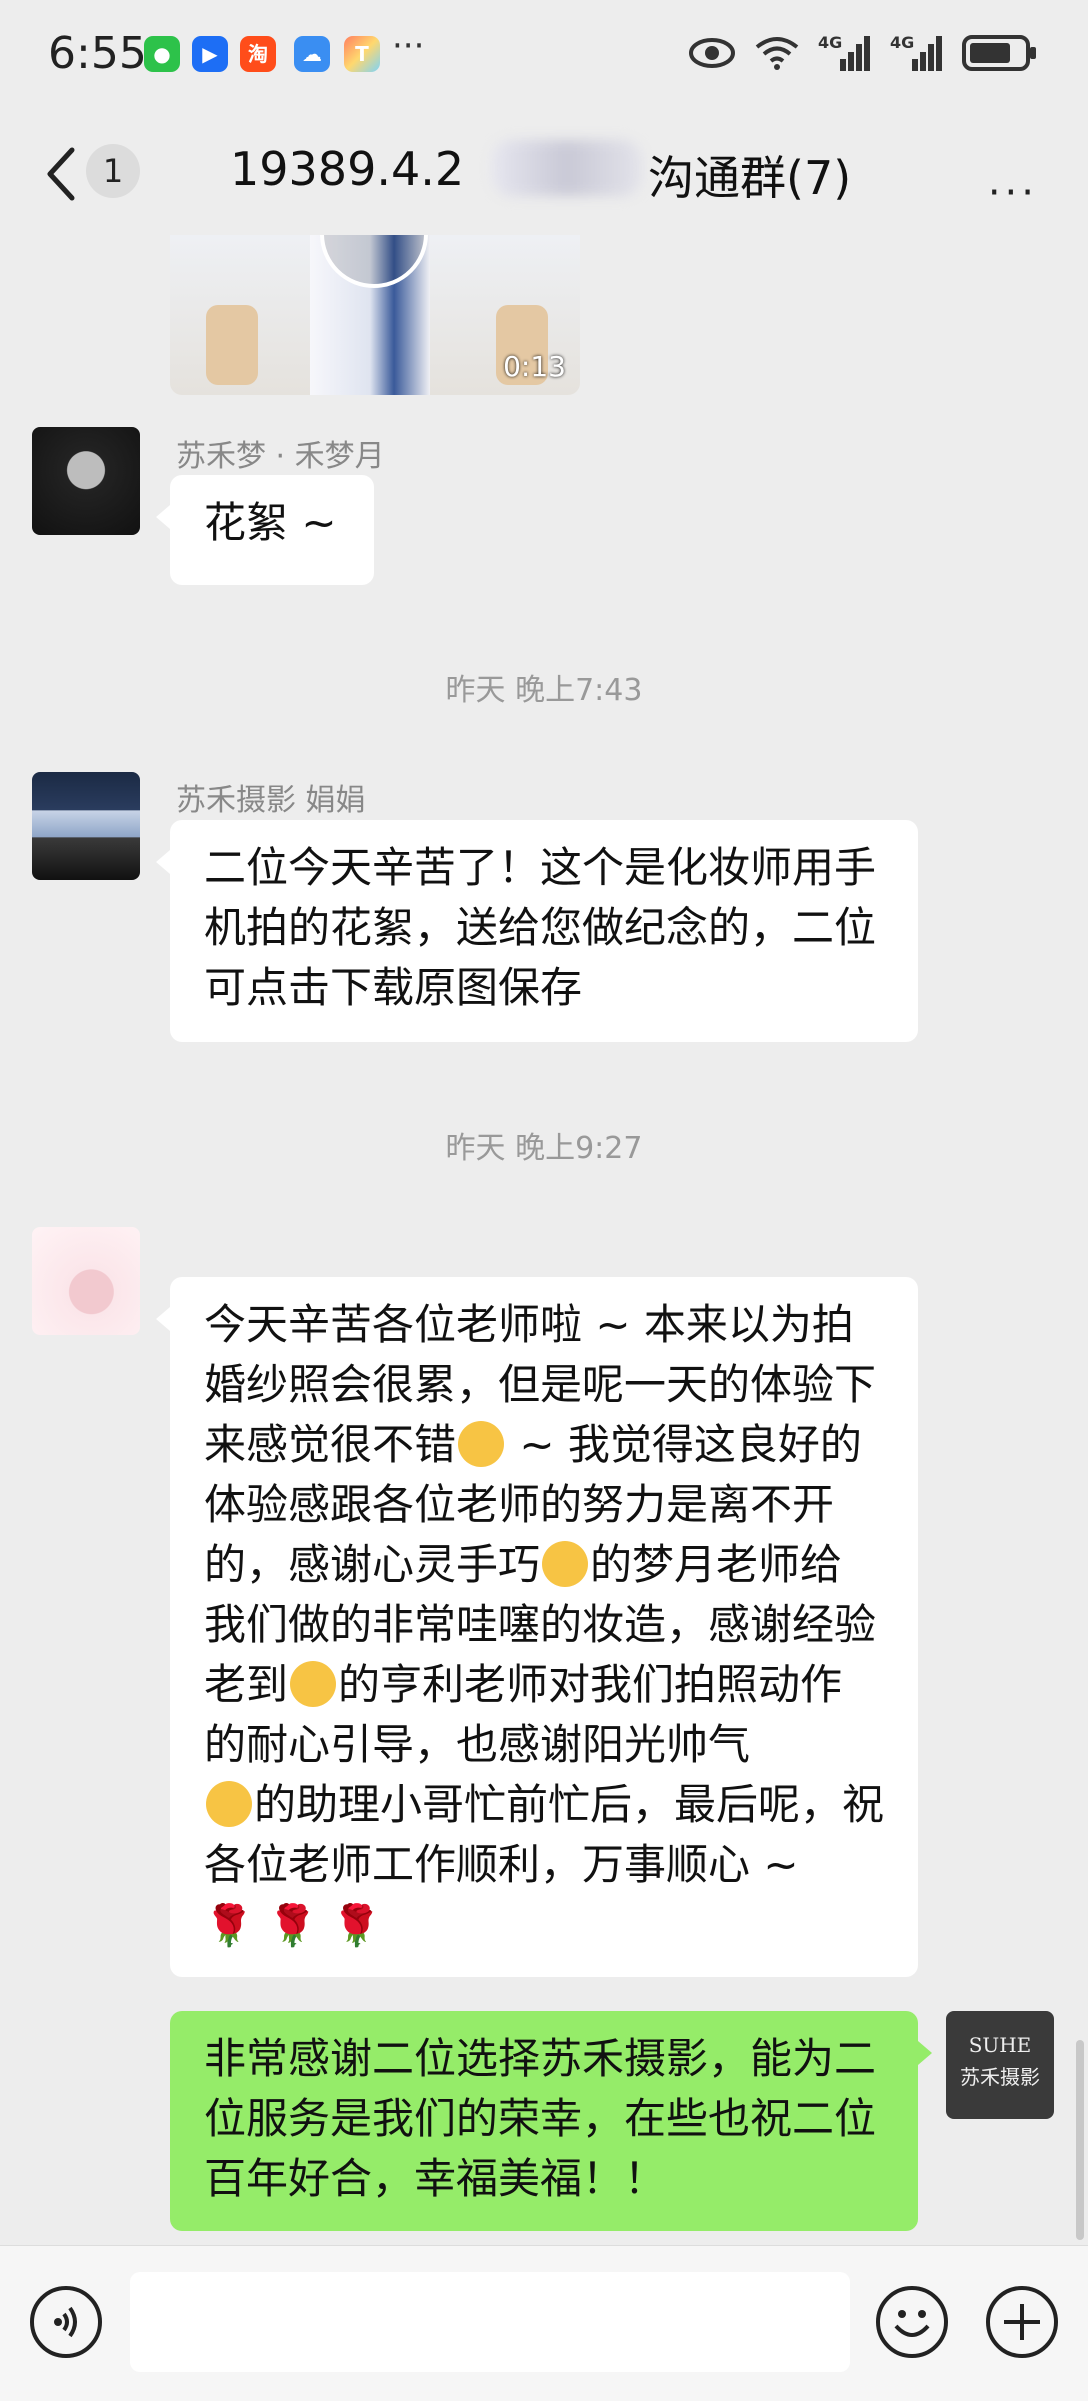  I want to click on video-jar, so click(232, 345).